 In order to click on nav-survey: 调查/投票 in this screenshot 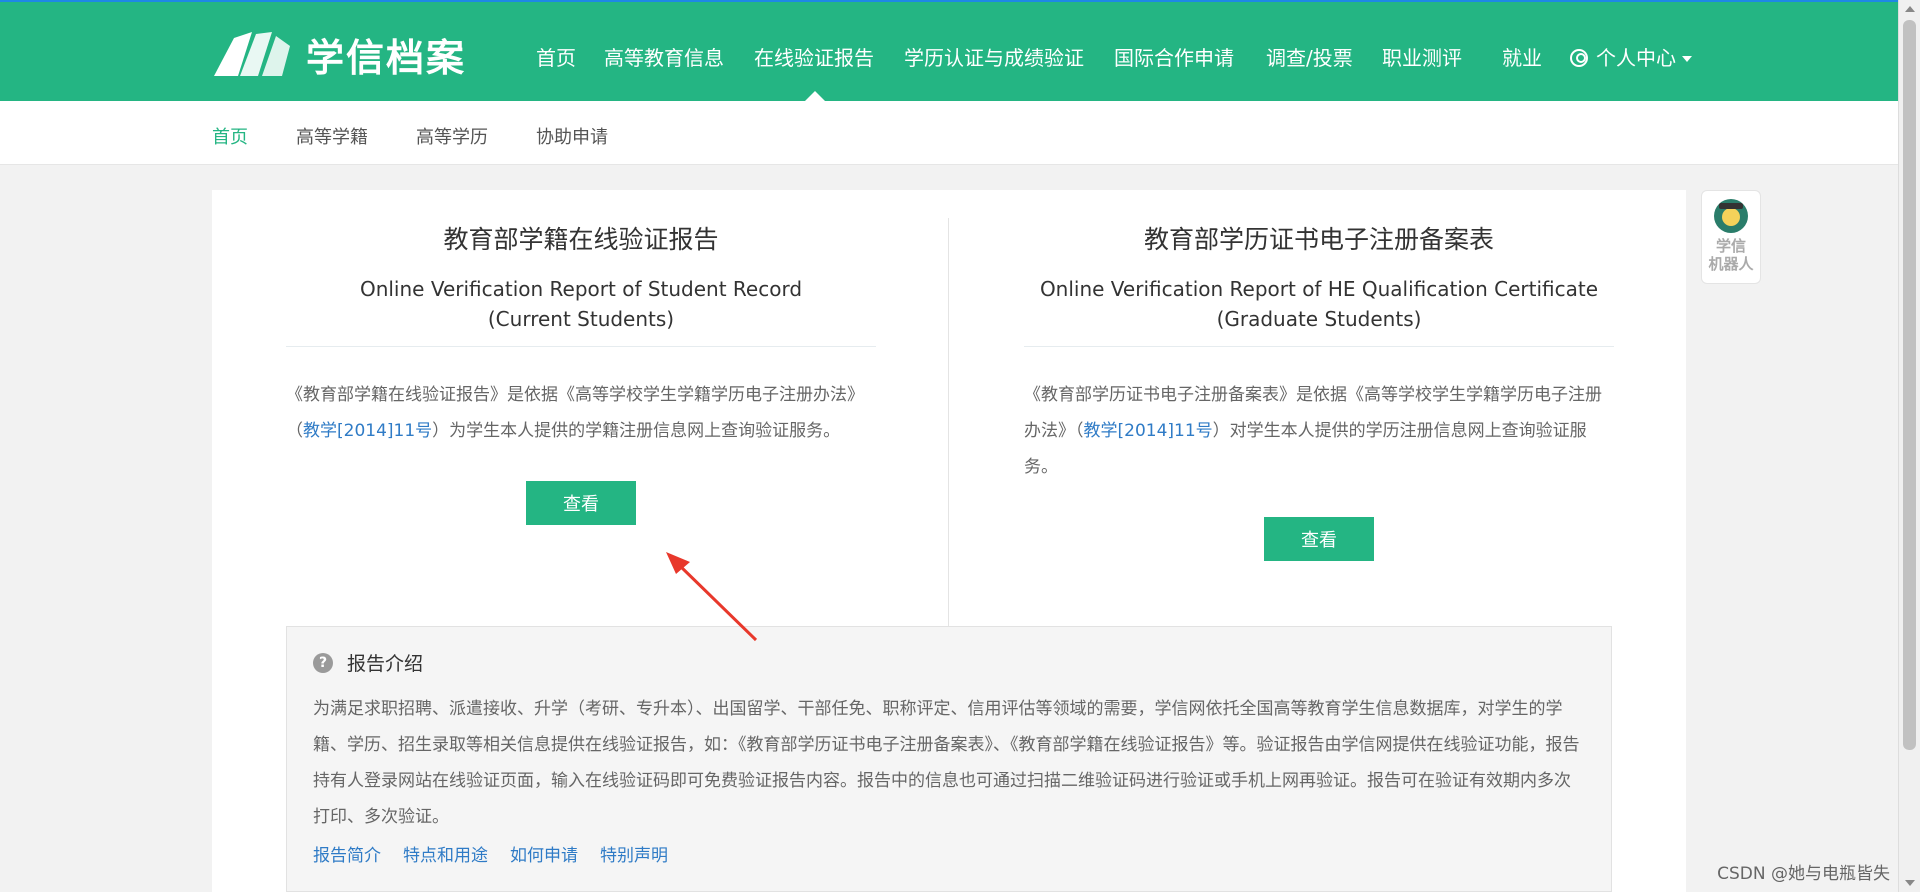, I will do `click(1309, 56)`.